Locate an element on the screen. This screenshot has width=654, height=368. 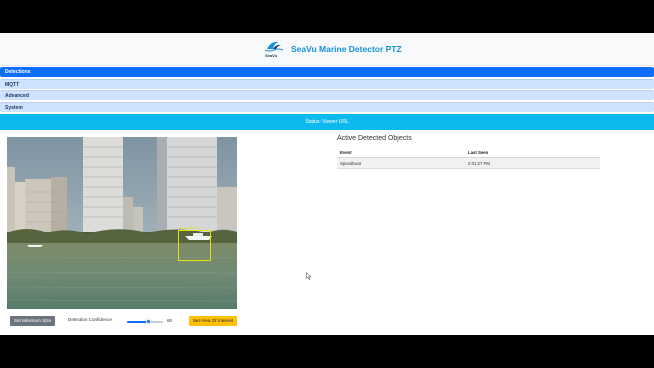
set-area-of-interest-button: Set Area Of Interest is located at coordinates (213, 321).